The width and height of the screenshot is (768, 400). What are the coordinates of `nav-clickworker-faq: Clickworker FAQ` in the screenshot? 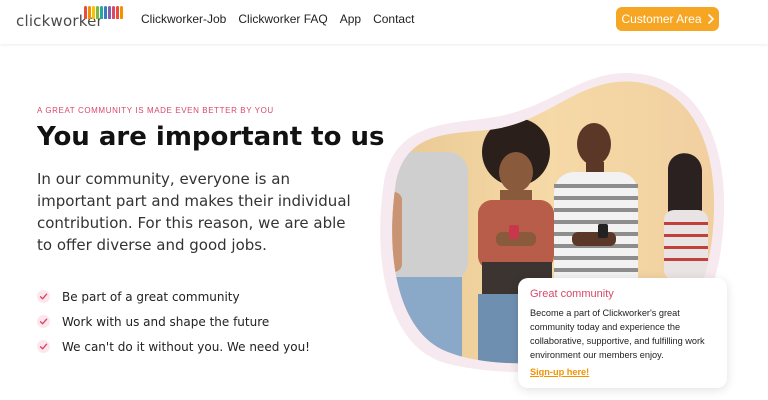 It's located at (282, 19).